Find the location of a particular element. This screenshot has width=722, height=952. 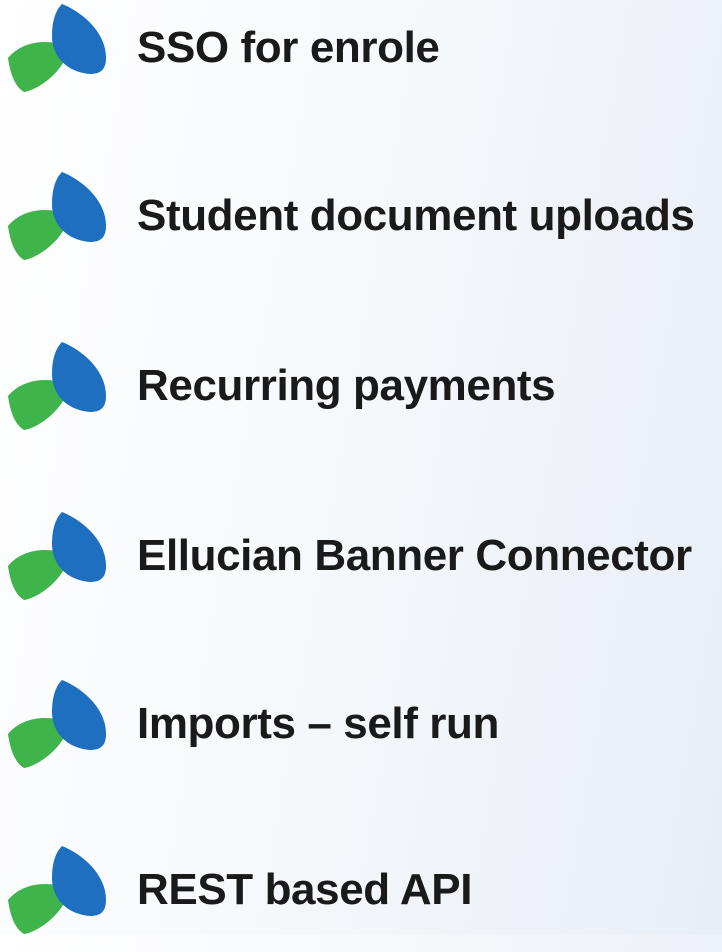

feature-label: Recurring payments is located at coordinates (346, 385).